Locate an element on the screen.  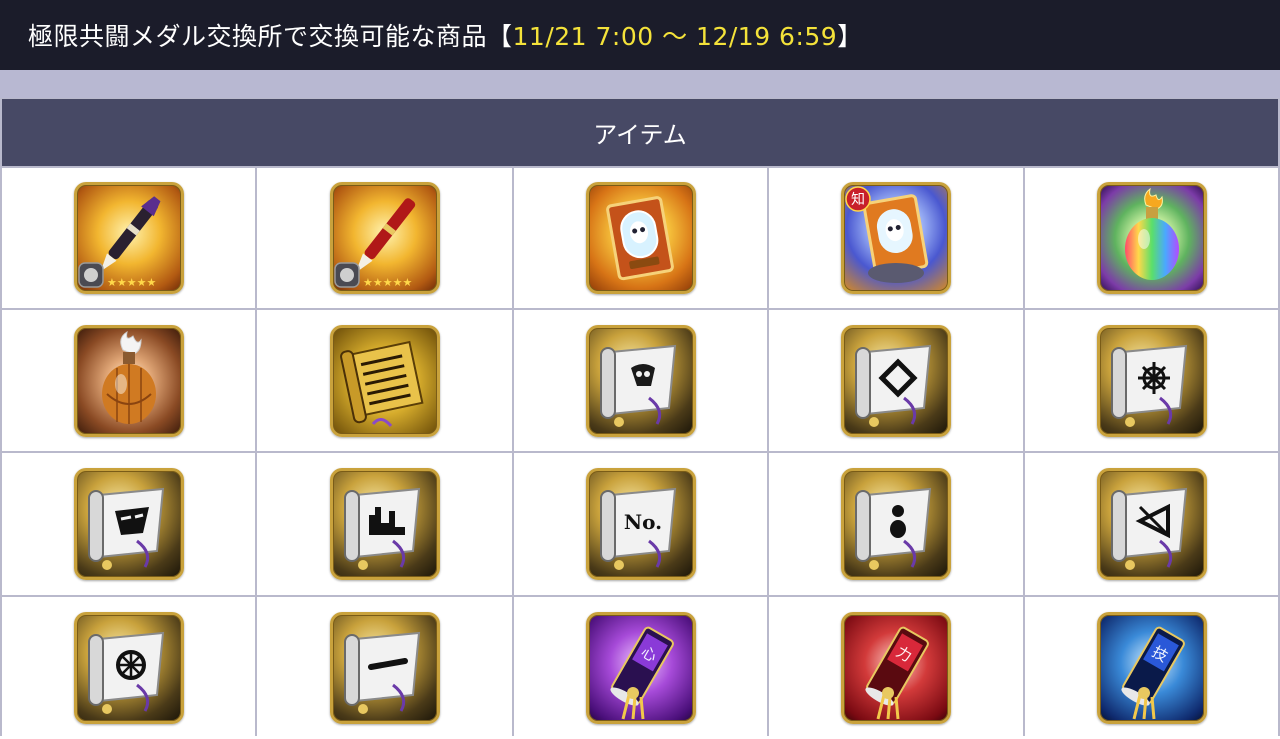
scroll-hollow-mark-icon is located at coordinates (640, 380).